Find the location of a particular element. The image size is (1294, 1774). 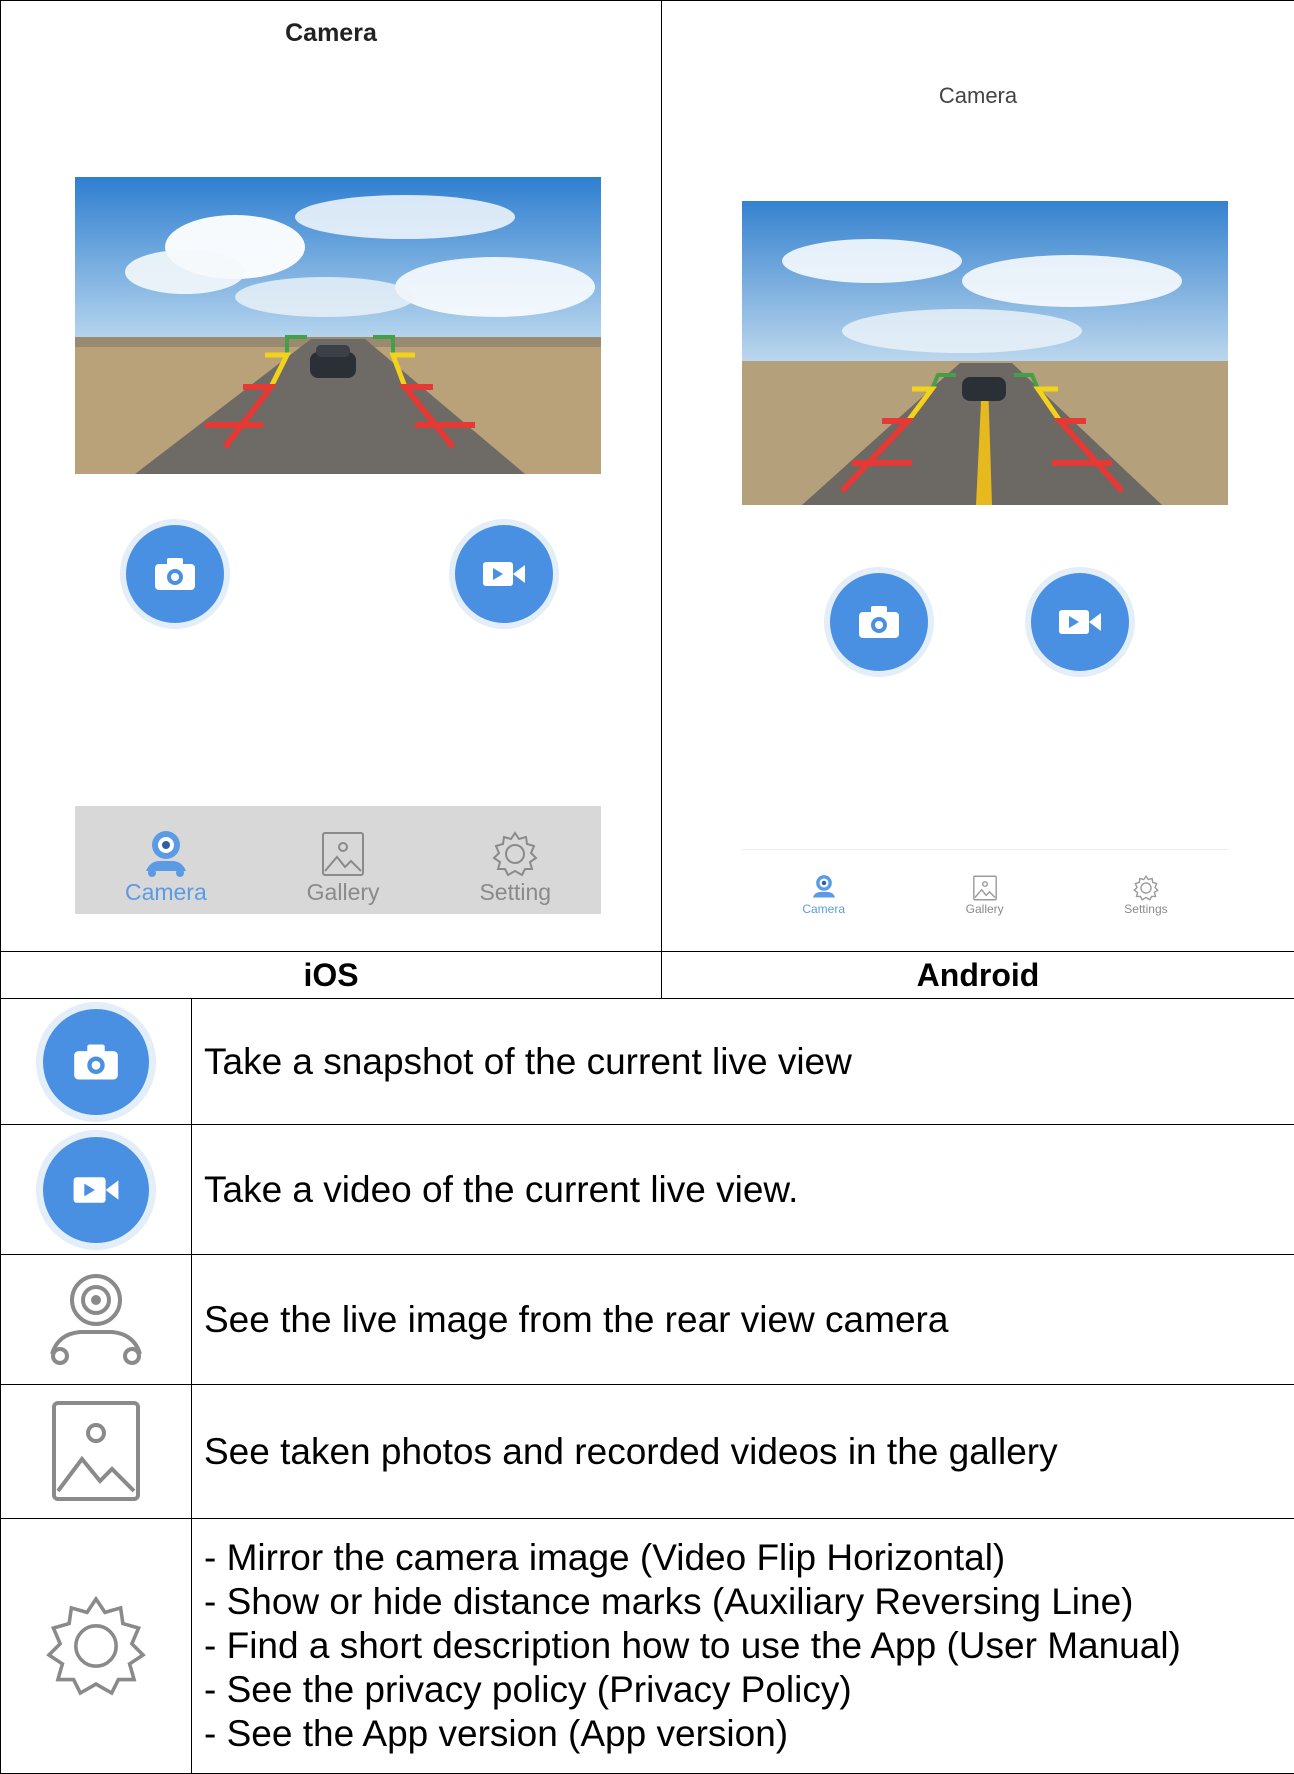

android-tab-bar: Camera Gallery Settings is located at coordinates (985, 882).